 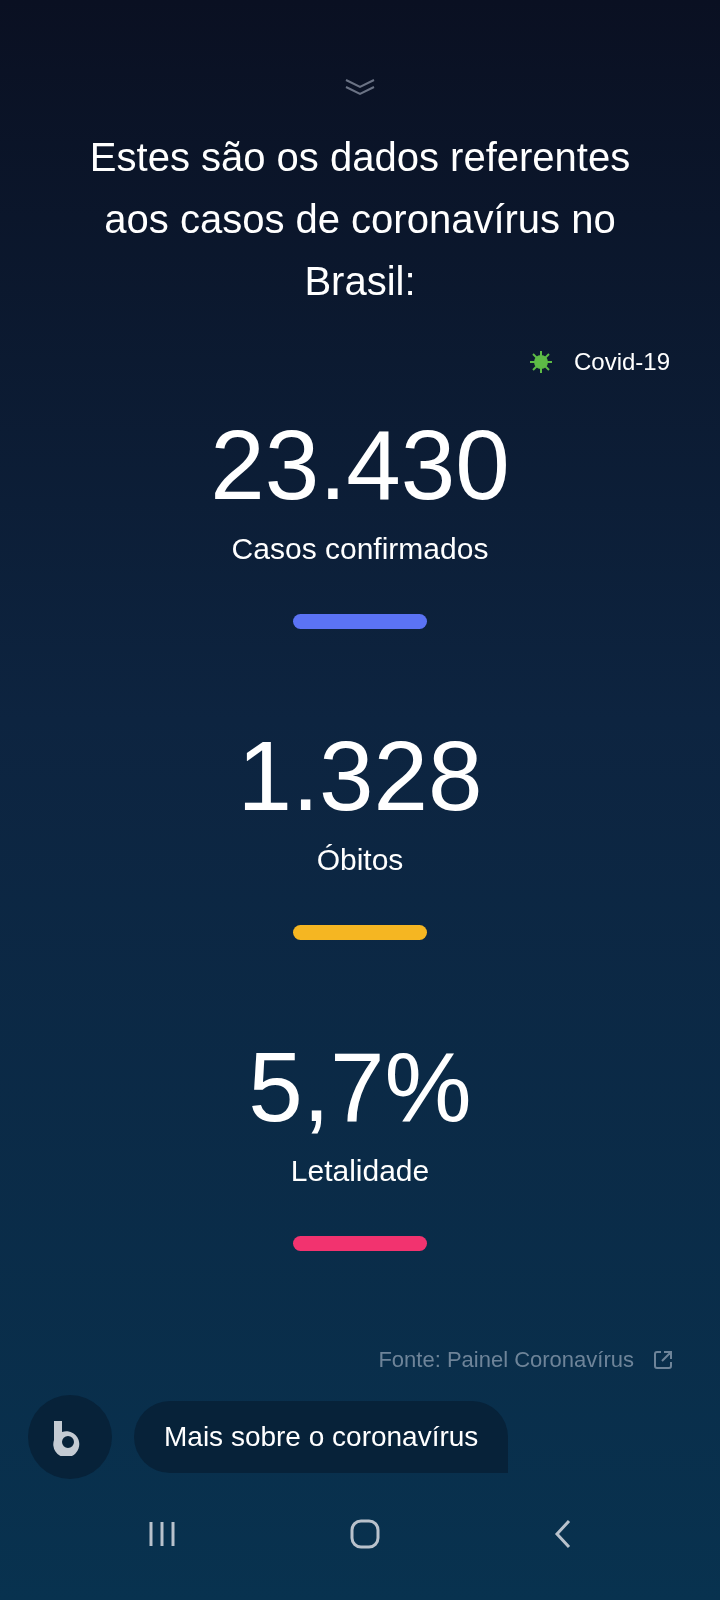 I want to click on stat-value: 1.328, so click(x=360, y=776).